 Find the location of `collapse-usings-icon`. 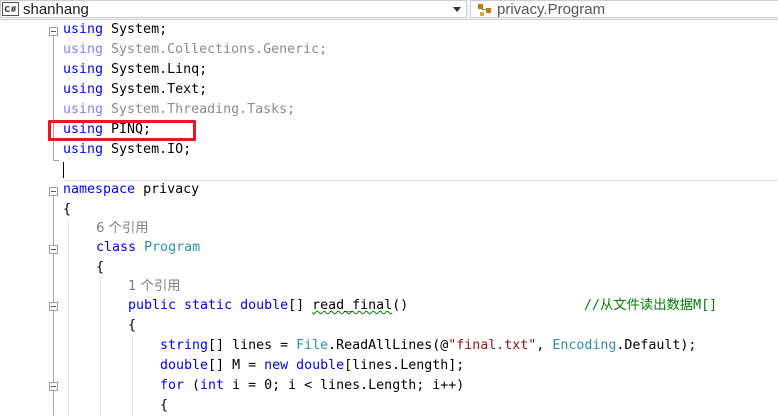

collapse-usings-icon is located at coordinates (53, 31).